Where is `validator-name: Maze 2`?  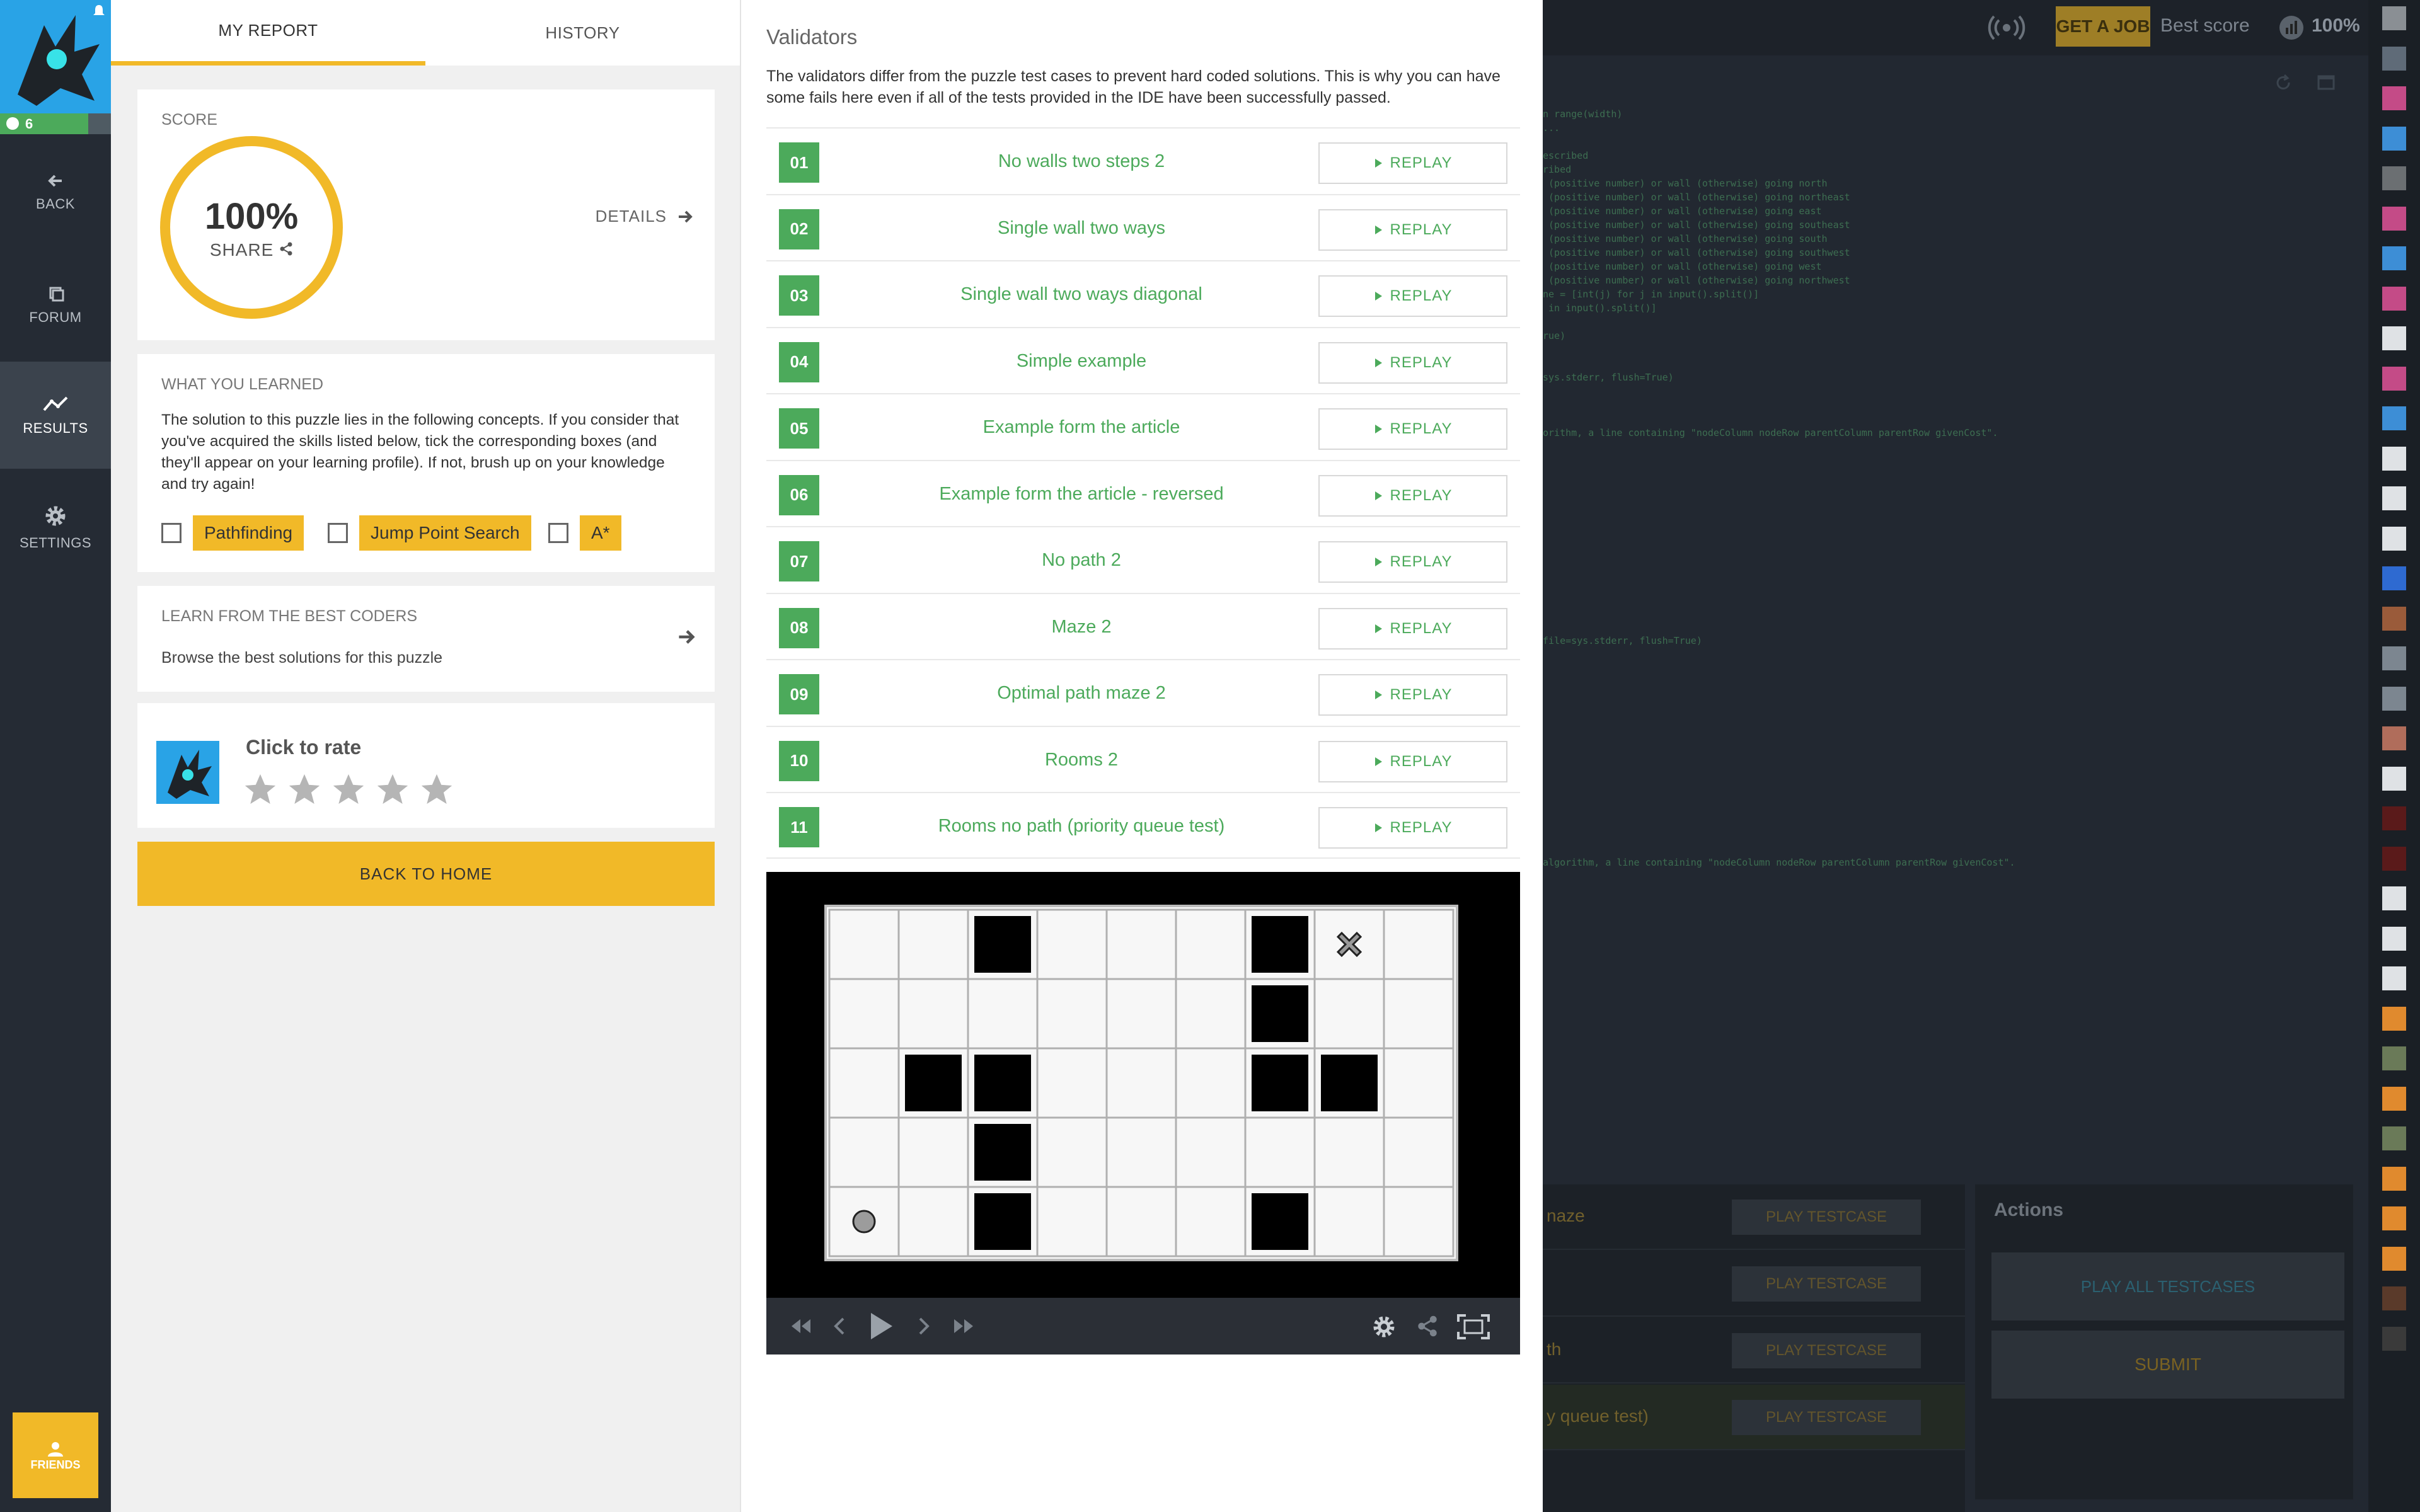 validator-name: Maze 2 is located at coordinates (1081, 627).